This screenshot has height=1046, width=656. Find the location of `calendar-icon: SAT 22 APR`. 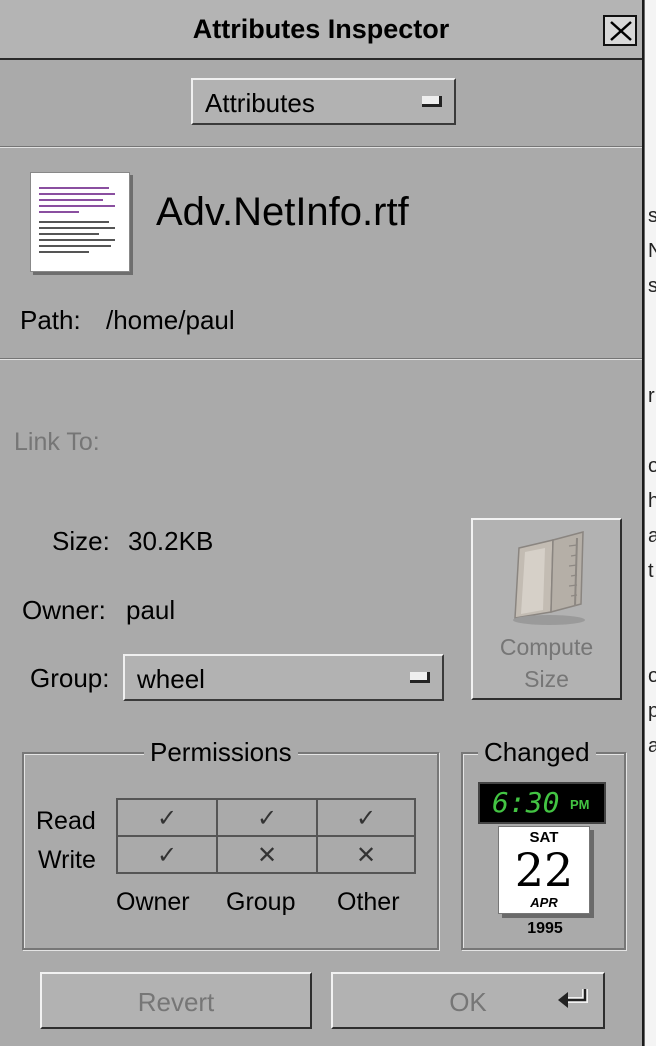

calendar-icon: SAT 22 APR is located at coordinates (544, 870).